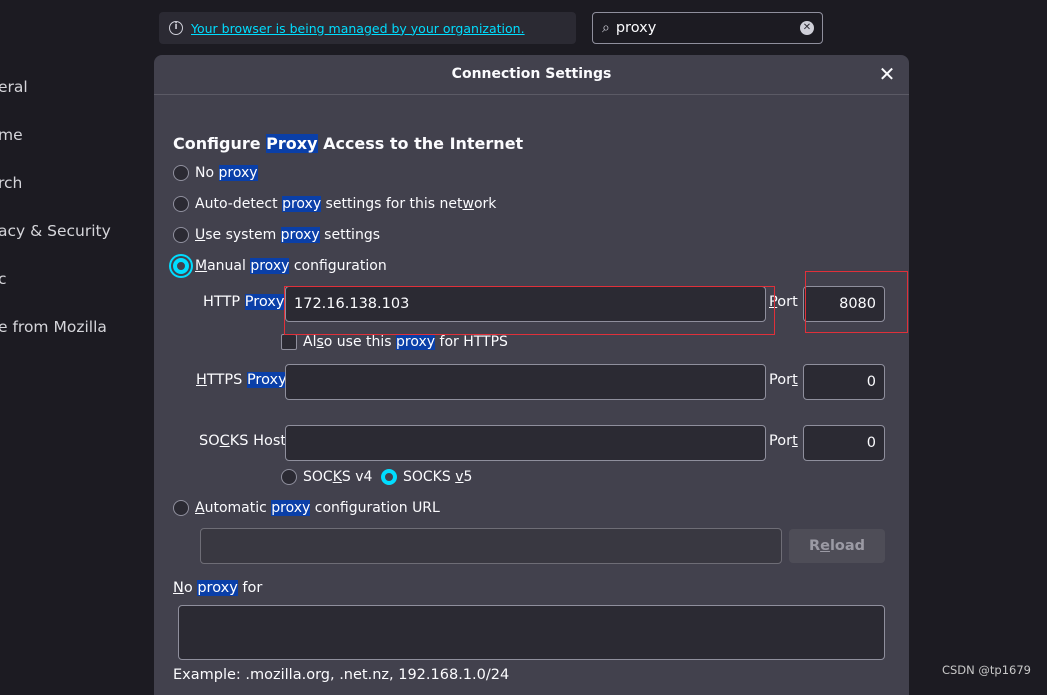  Describe the element at coordinates (787, 302) in the screenshot. I see `label-rest: ort` at that location.